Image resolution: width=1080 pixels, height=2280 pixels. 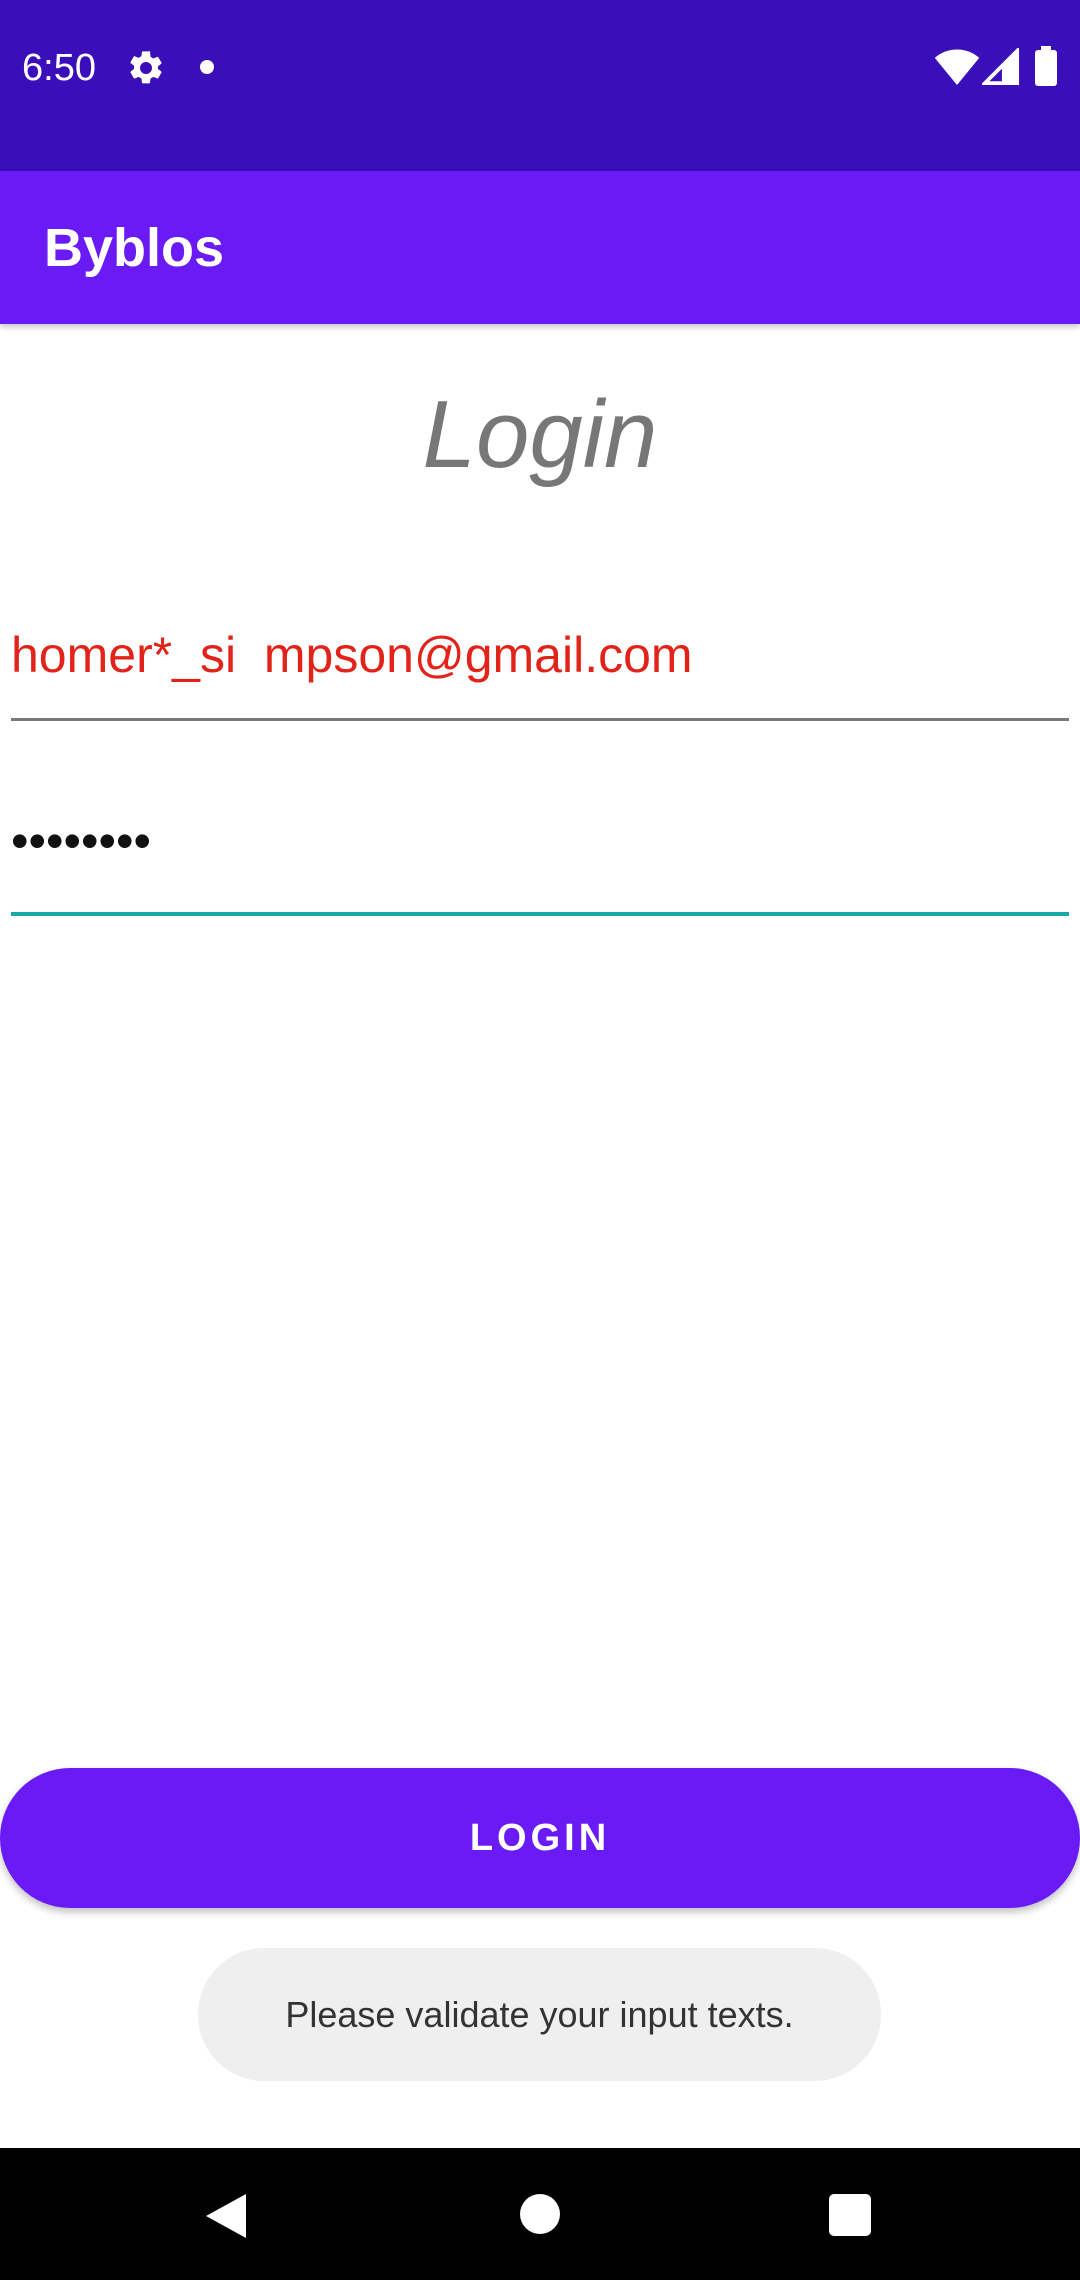 I want to click on toast: Please validate your input texts., so click(x=539, y=2014).